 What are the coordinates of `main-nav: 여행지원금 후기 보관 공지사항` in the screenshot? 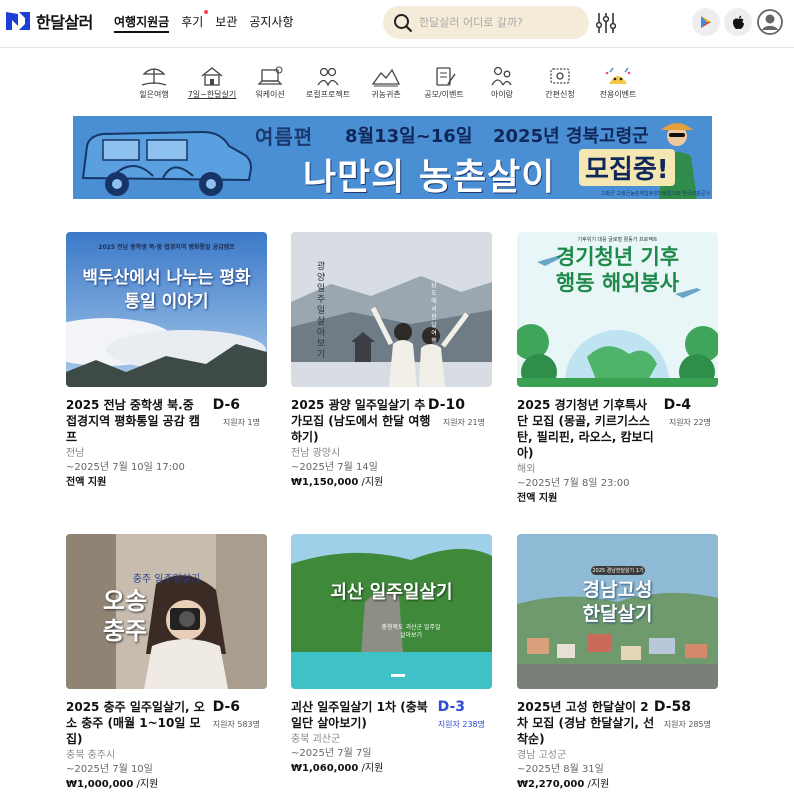 It's located at (204, 21).